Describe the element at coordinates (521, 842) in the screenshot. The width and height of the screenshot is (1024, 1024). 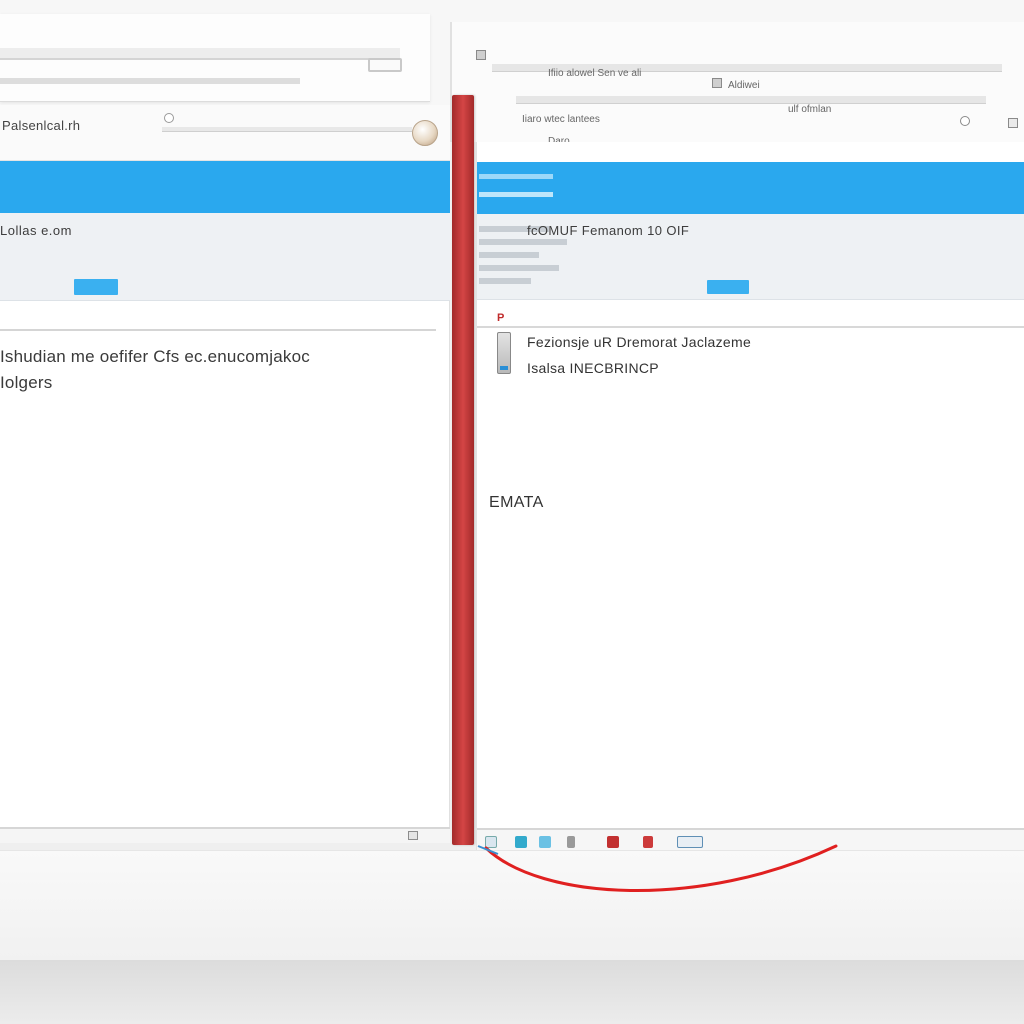
I see `chart-icon` at that location.